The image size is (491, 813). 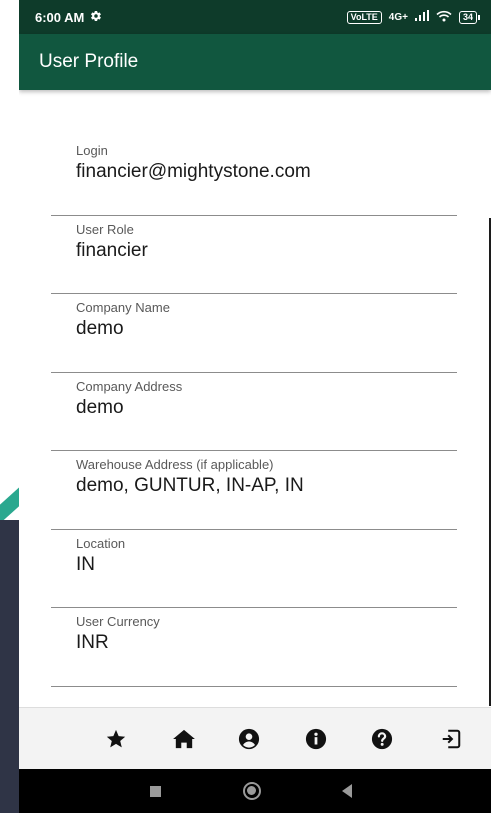 I want to click on field-label: User Role, so click(x=105, y=229).